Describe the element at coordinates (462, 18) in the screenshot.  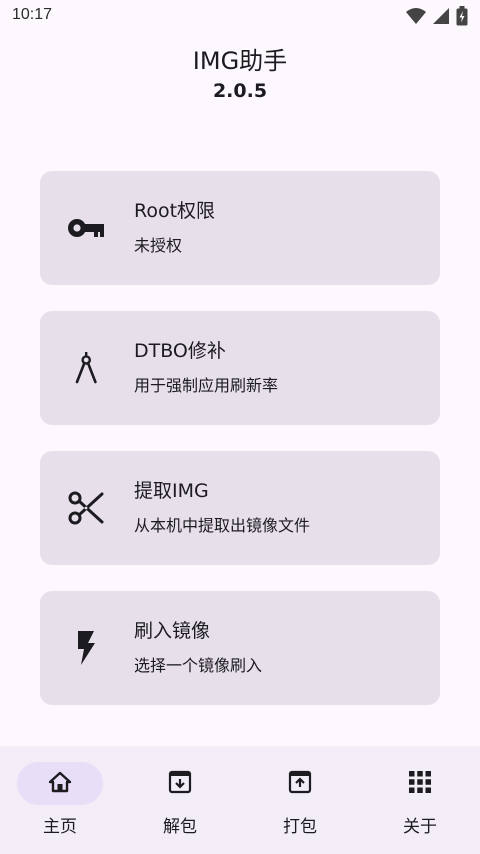
I see `battery-icon` at that location.